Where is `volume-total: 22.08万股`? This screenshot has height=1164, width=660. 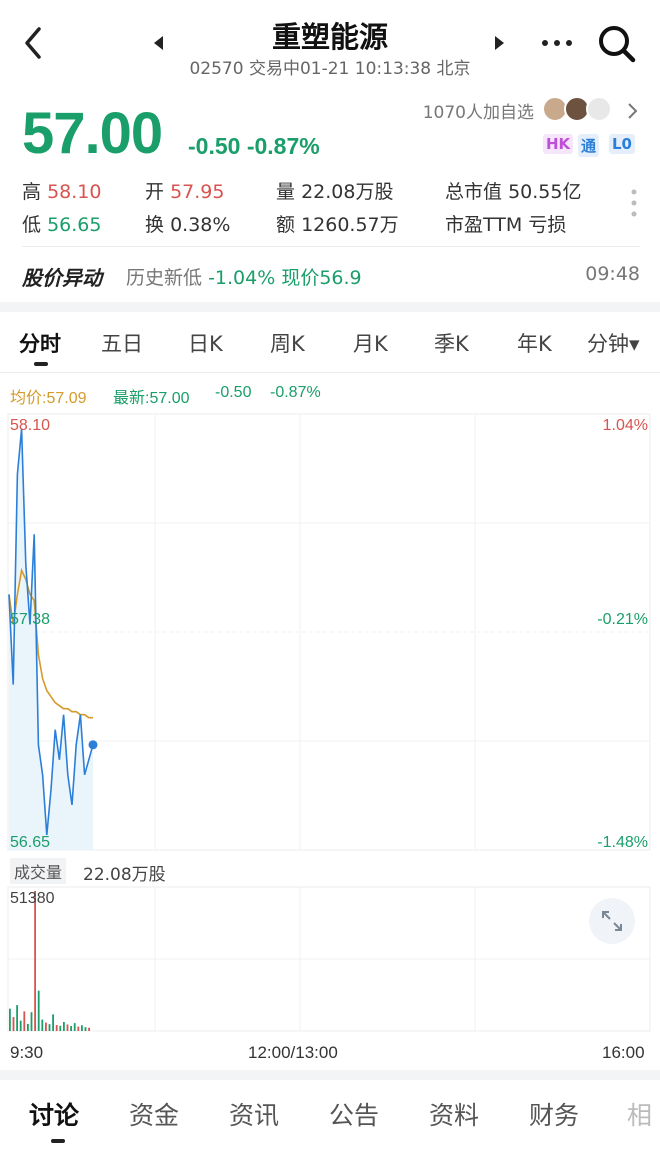
volume-total: 22.08万股 is located at coordinates (124, 875).